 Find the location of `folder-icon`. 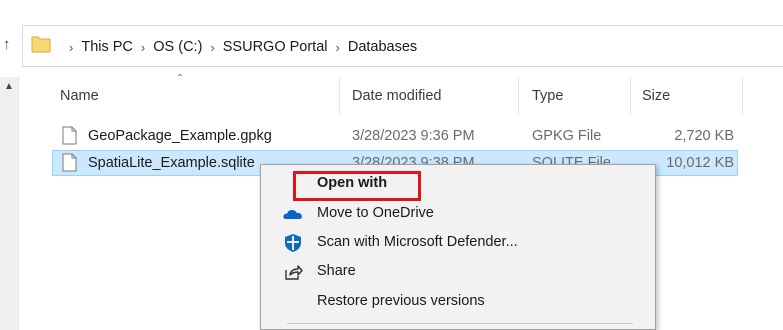

folder-icon is located at coordinates (41, 44).